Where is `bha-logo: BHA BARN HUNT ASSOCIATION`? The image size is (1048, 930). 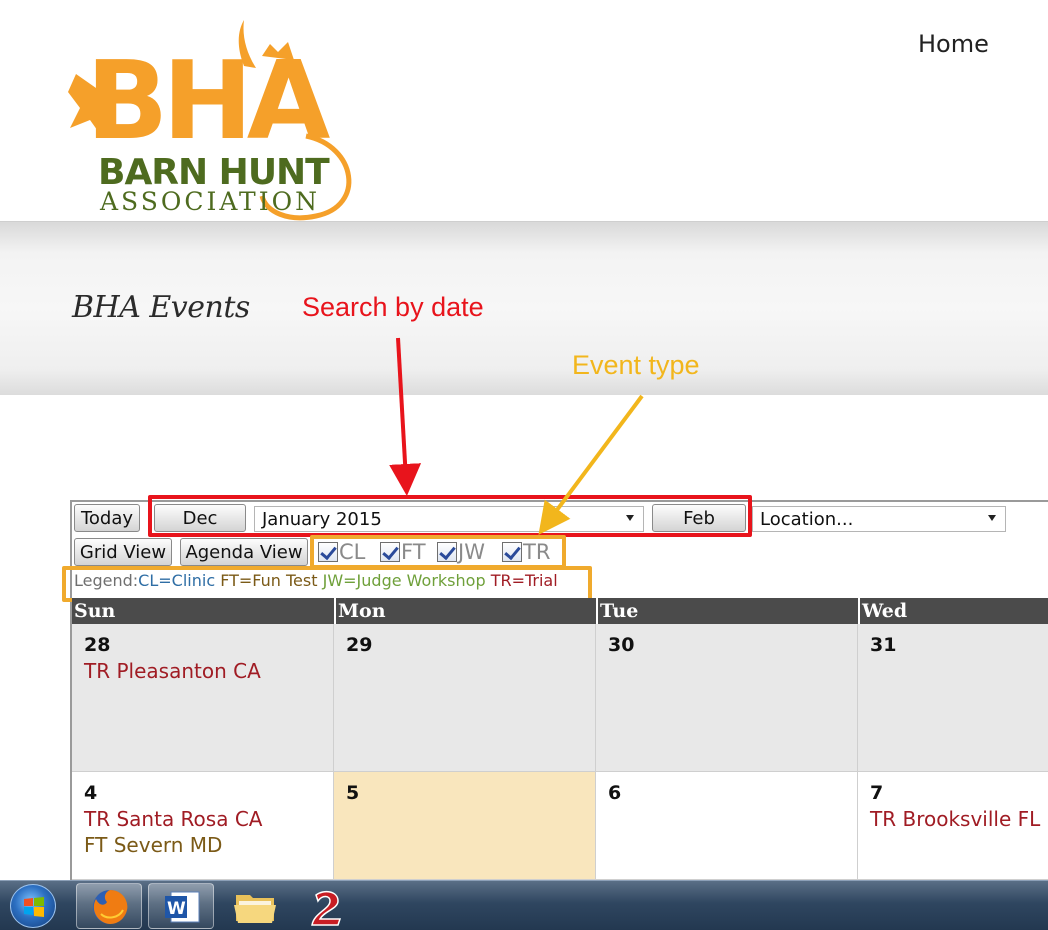 bha-logo: BHA BARN HUNT ASSOCIATION is located at coordinates (217, 121).